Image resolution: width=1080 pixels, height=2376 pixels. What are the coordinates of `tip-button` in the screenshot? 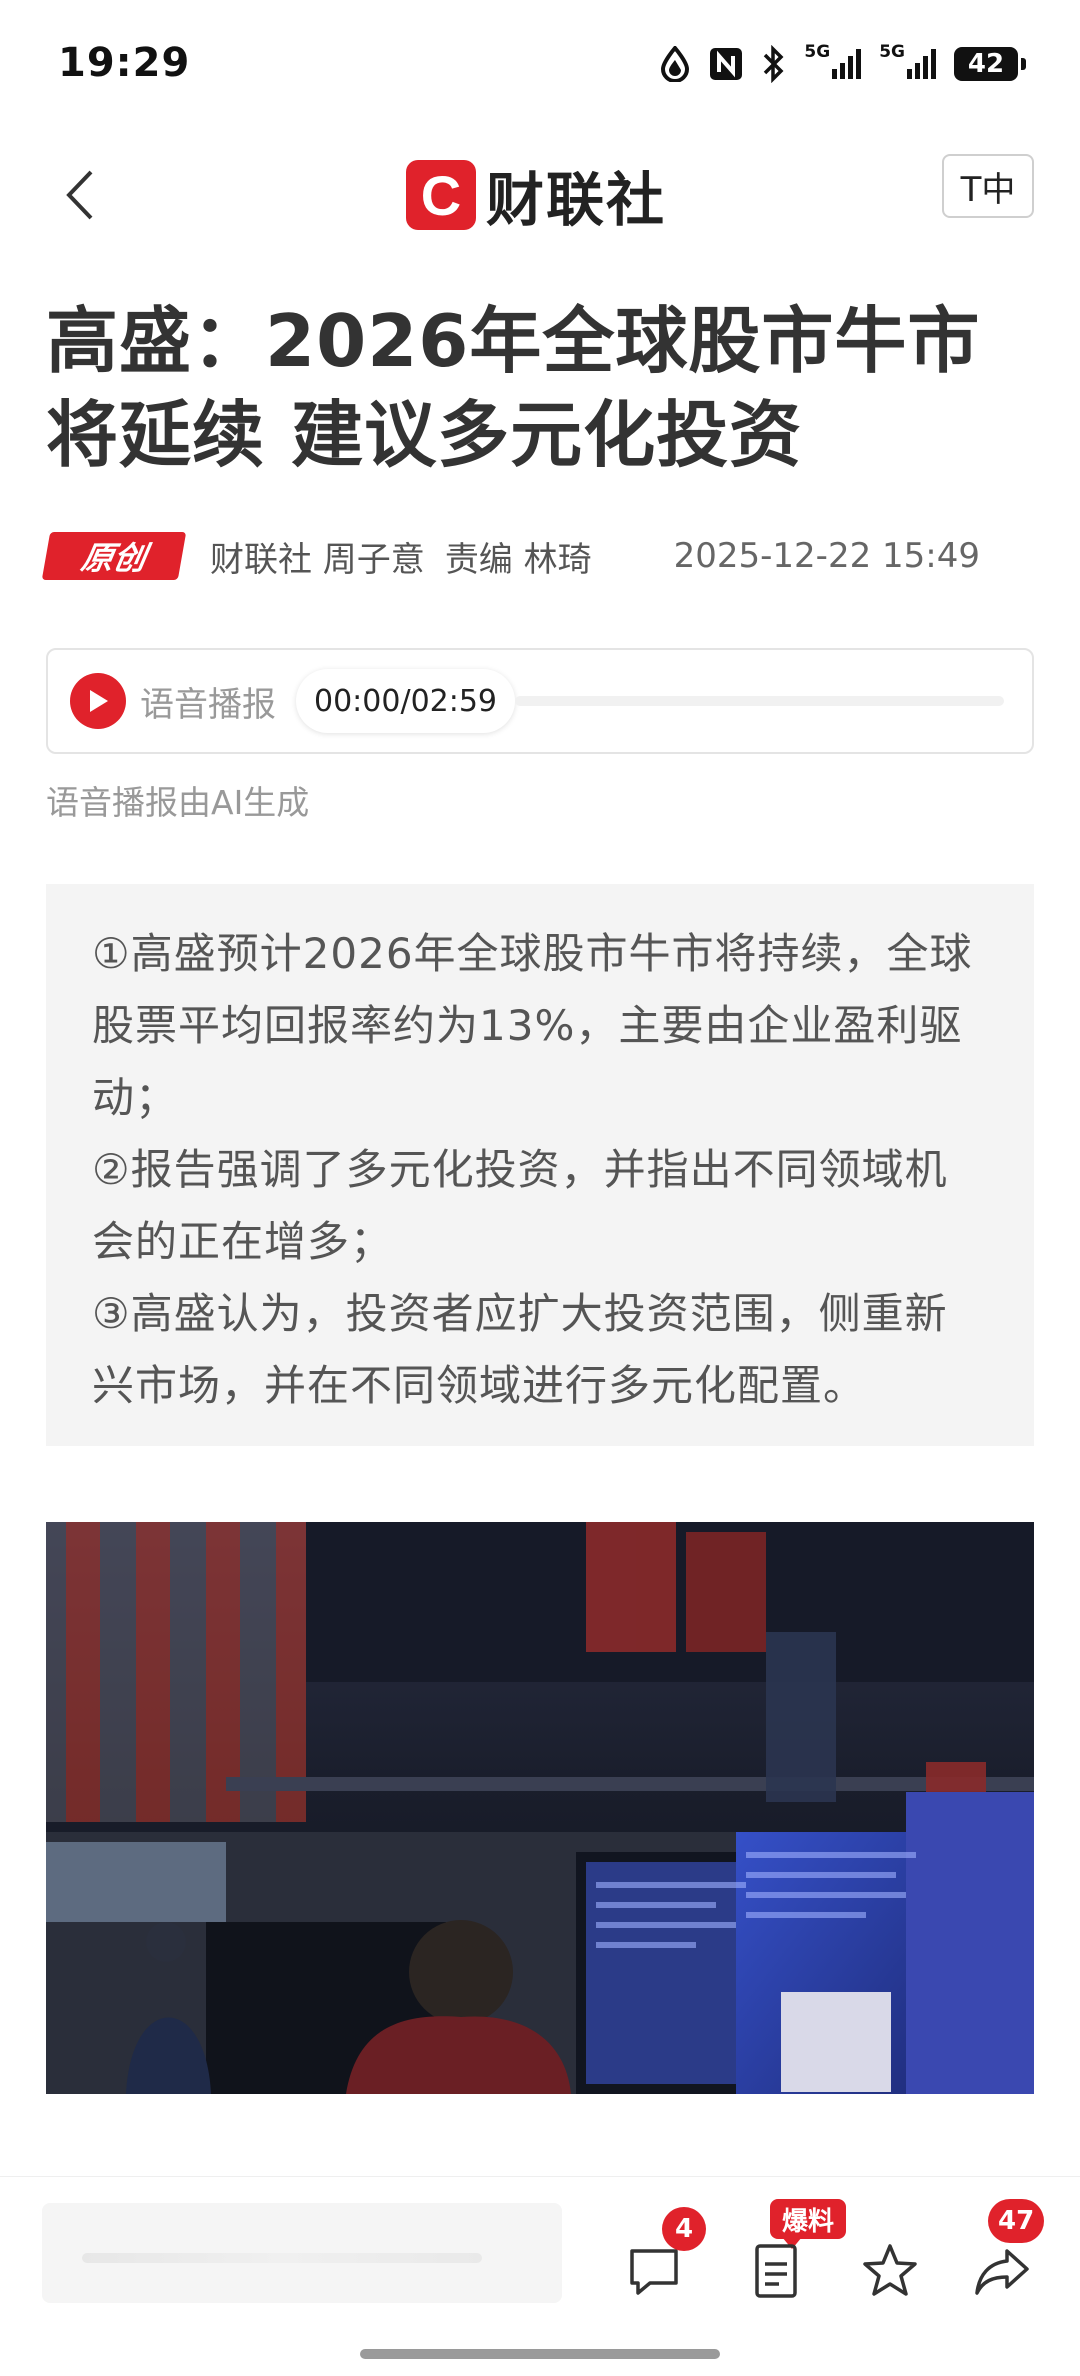 It's located at (778, 2271).